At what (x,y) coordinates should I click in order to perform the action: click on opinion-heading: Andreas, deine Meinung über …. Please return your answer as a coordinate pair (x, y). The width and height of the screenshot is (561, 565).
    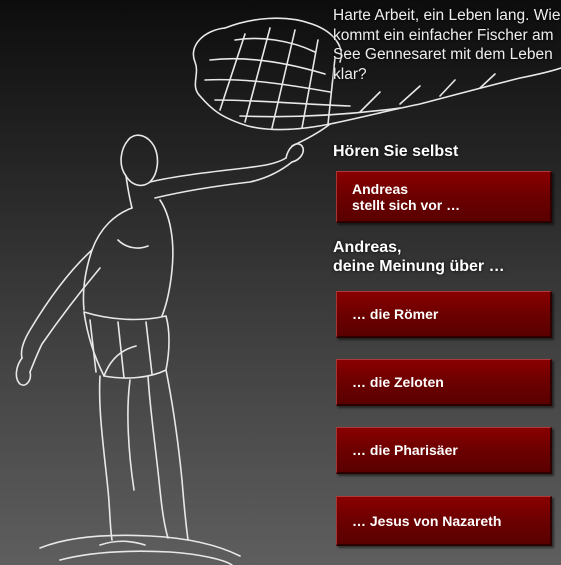
    Looking at the image, I should click on (419, 257).